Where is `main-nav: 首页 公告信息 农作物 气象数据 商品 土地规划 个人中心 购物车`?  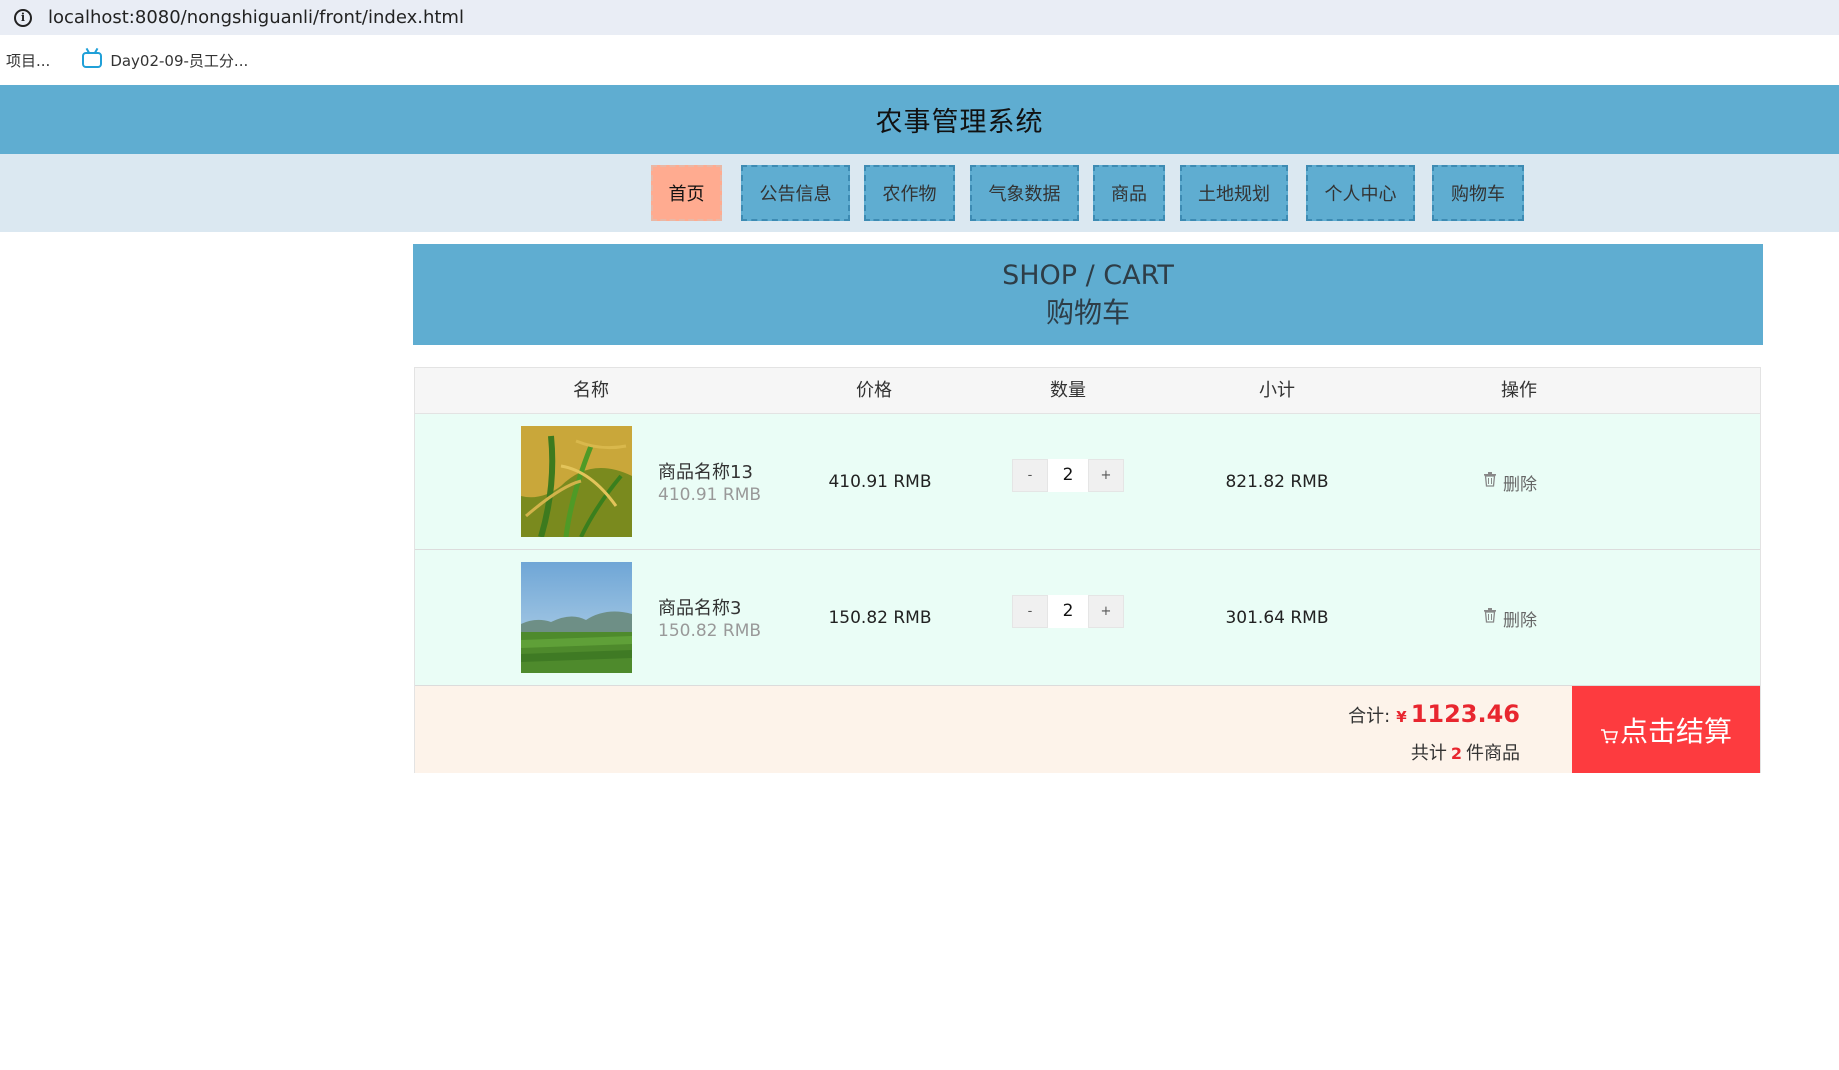 main-nav: 首页 公告信息 农作物 气象数据 商品 土地规划 个人中心 购物车 is located at coordinates (919, 193).